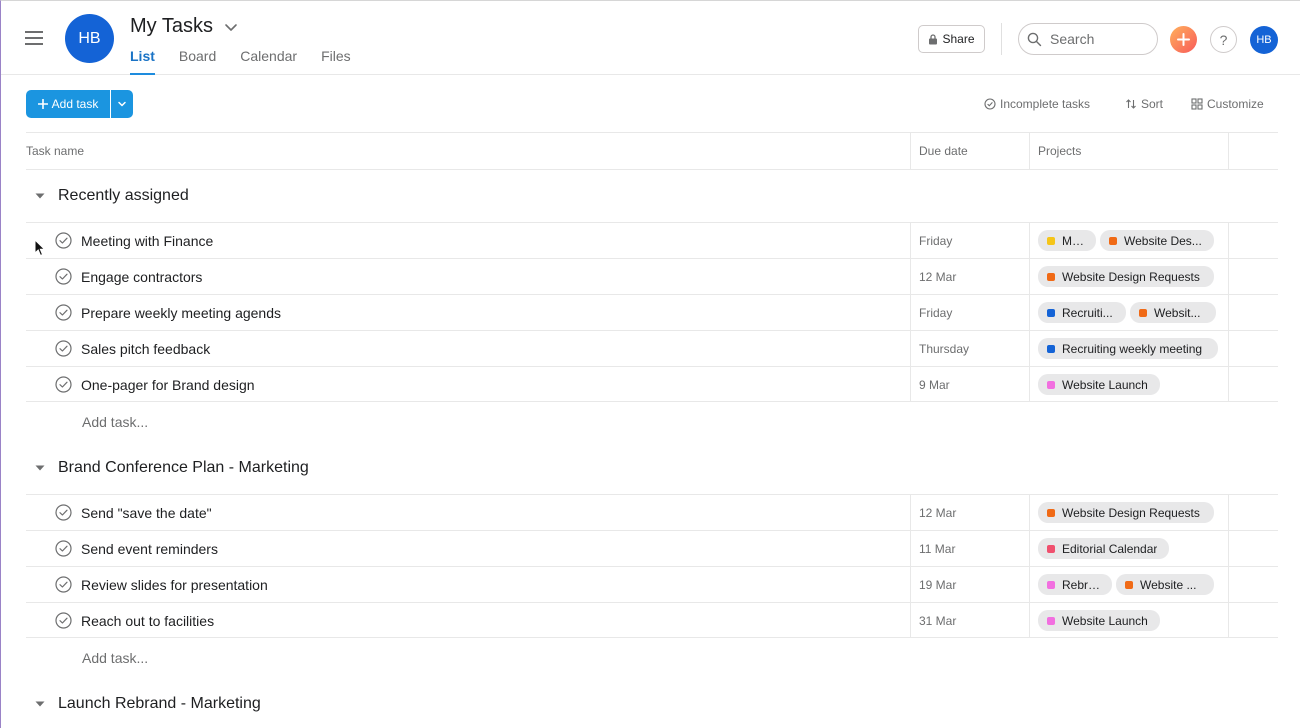  I want to click on task-name: Meeting with Finance, so click(147, 241).